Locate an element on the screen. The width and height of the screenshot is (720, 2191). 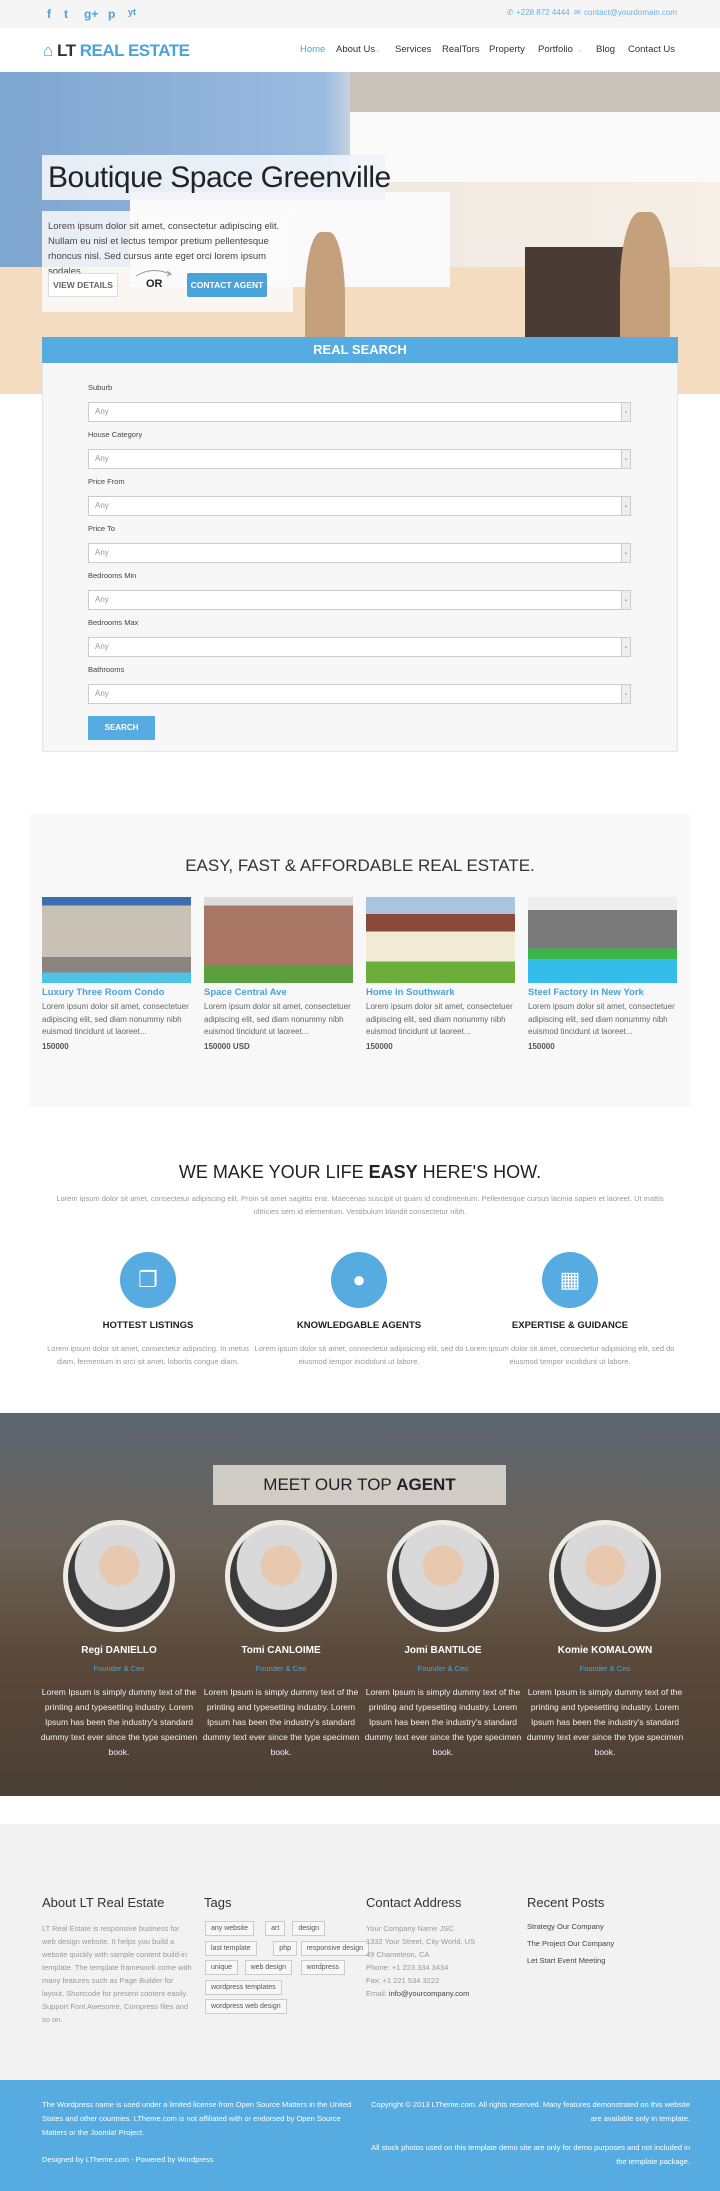
tag-link: unique is located at coordinates (222, 1967).